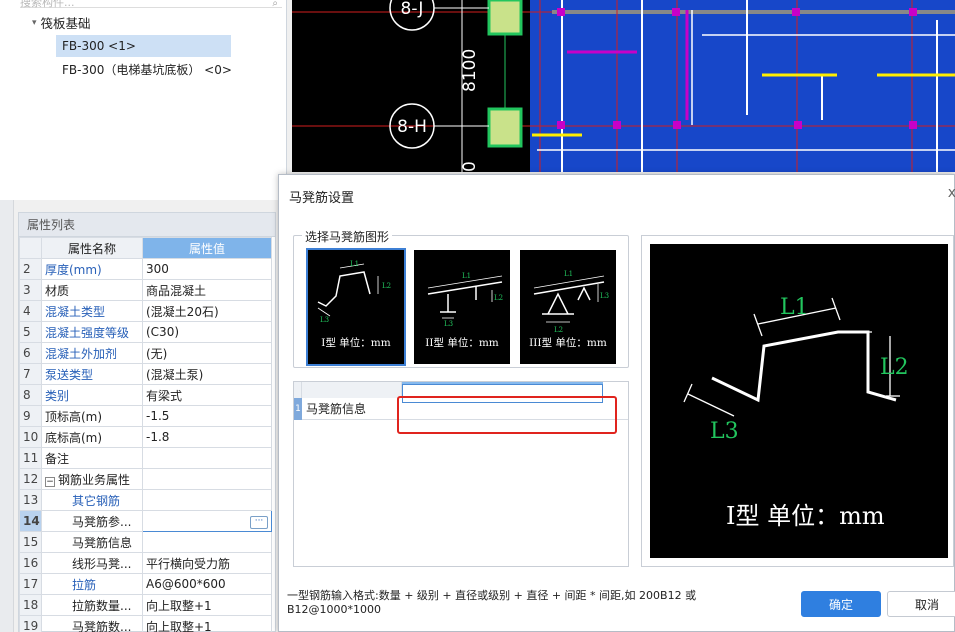  What do you see at coordinates (143, 46) in the screenshot?
I see `tree-node-fb300: FB-300 <1>` at bounding box center [143, 46].